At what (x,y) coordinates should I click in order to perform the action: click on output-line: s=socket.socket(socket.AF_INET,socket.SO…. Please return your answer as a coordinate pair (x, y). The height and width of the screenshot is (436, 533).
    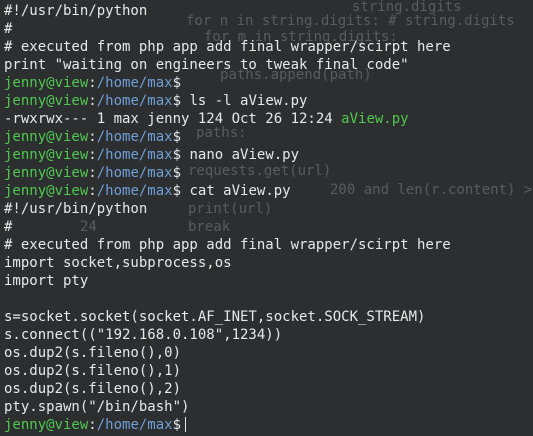
    Looking at the image, I should click on (215, 317).